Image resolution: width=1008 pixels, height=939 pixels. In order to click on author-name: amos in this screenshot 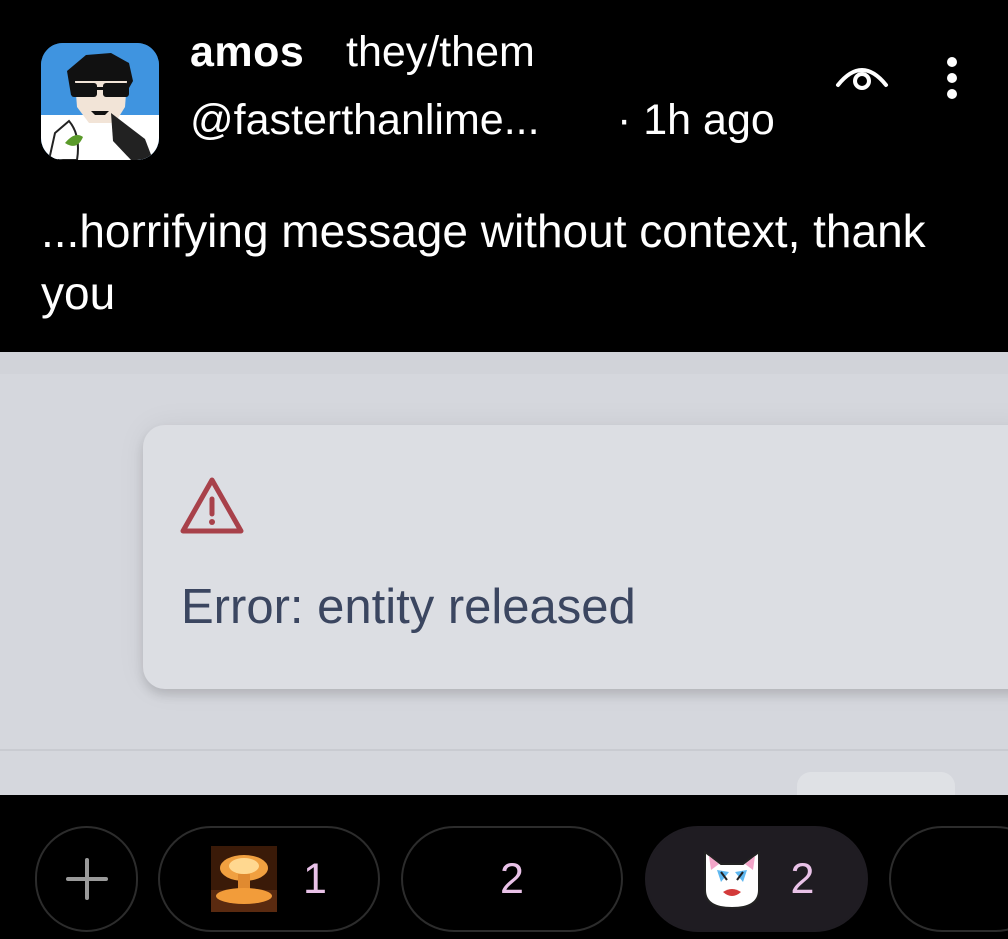, I will do `click(247, 52)`.